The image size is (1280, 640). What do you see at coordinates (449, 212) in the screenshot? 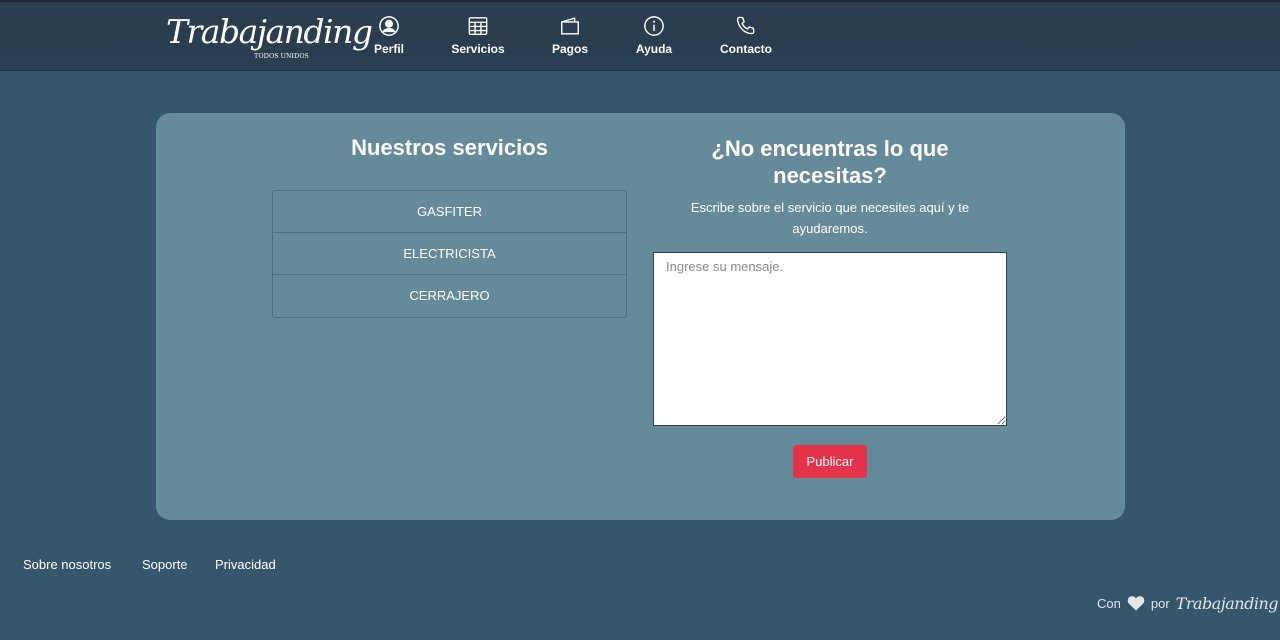
I see `service-item-gasfiter: GASFITER` at bounding box center [449, 212].